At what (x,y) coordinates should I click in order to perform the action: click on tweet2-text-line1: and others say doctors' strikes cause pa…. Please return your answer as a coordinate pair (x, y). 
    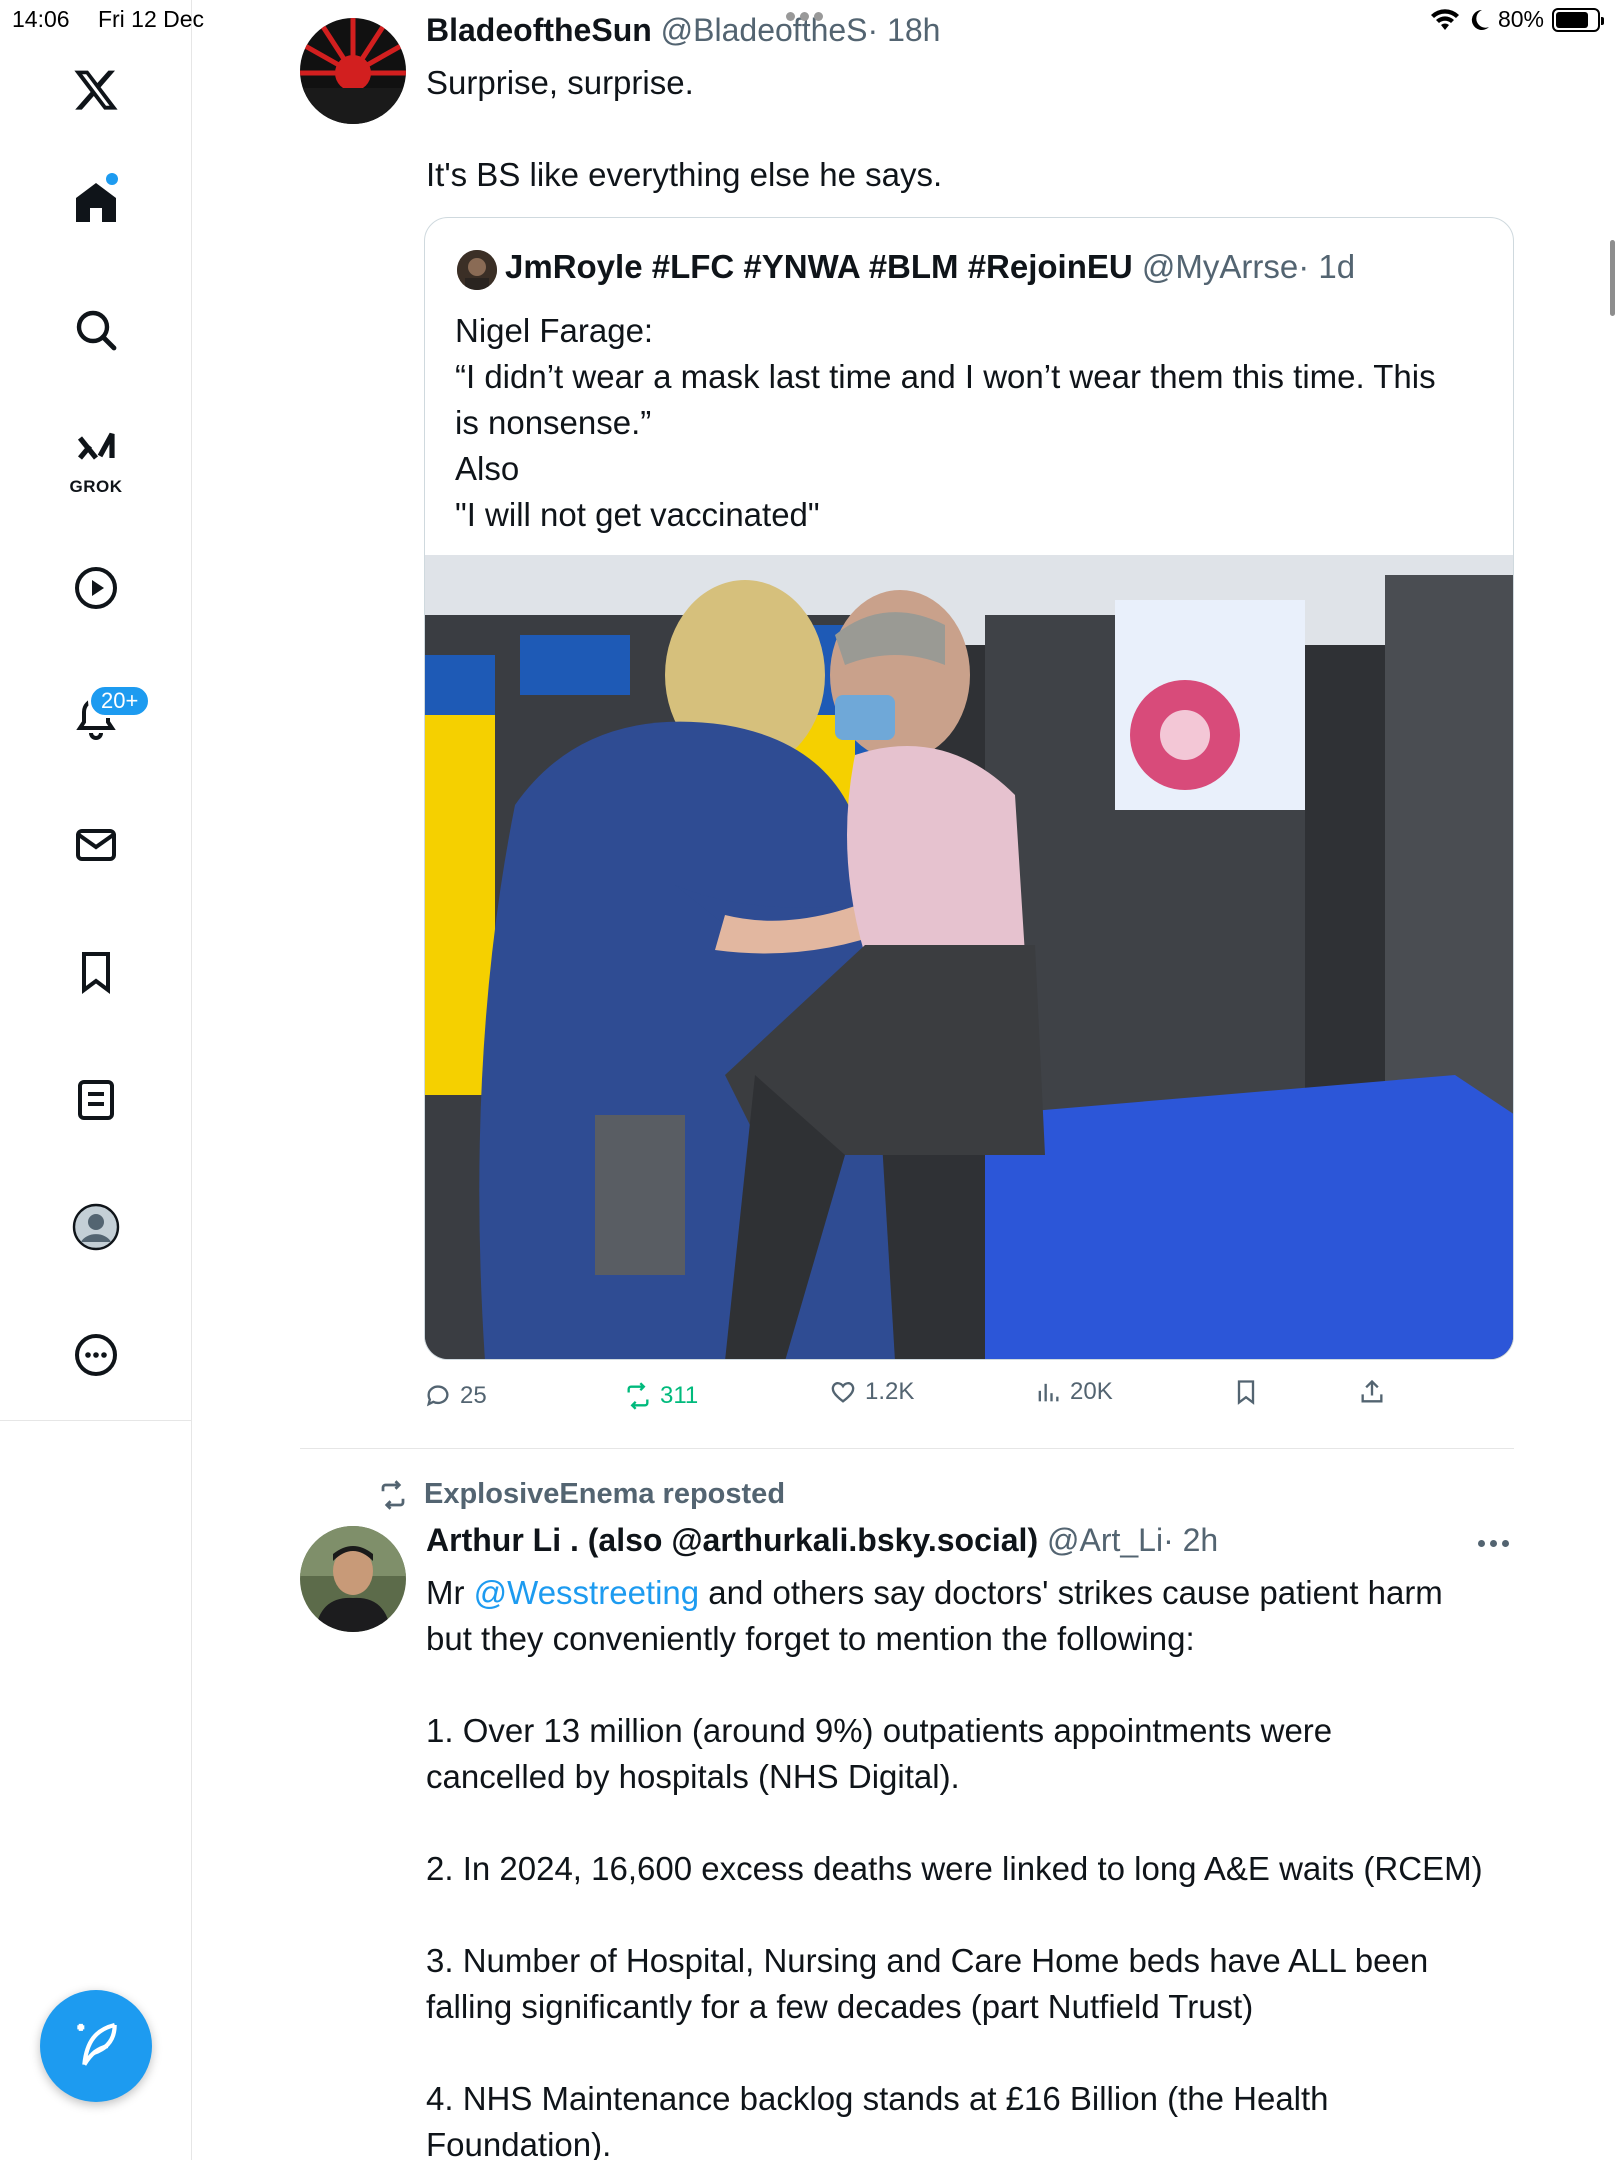
    Looking at the image, I should click on (1071, 1592).